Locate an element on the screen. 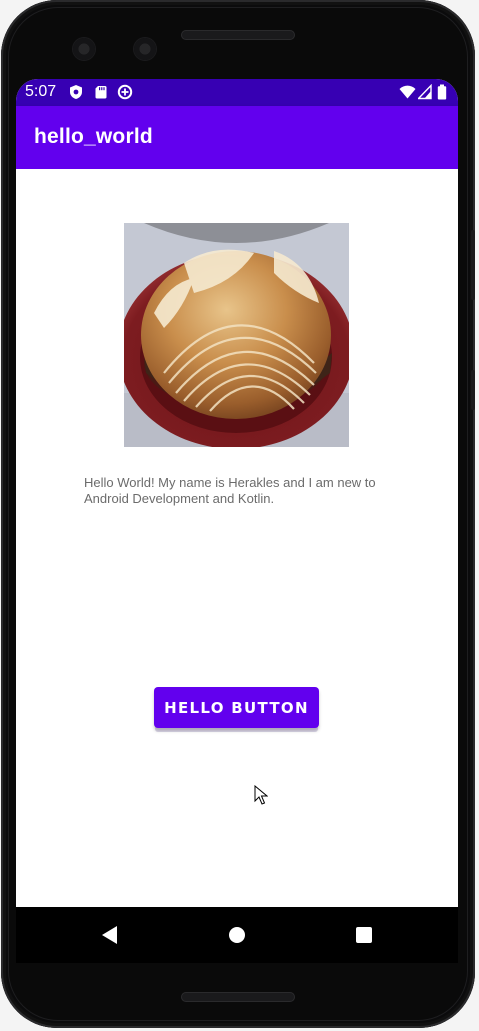 The image size is (479, 1031). play-protect-icon is located at coordinates (76, 92).